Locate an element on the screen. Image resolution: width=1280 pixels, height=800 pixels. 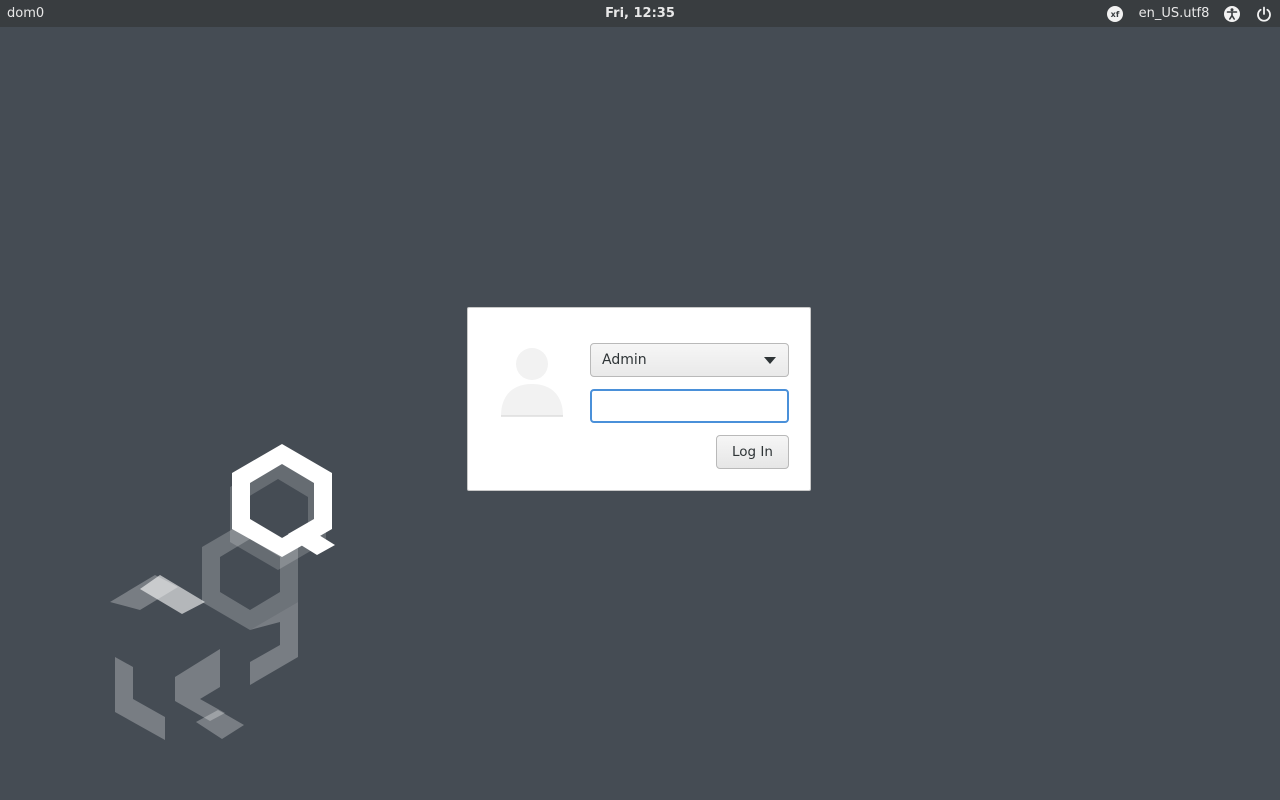
user-avatar-icon is located at coordinates (532, 382).